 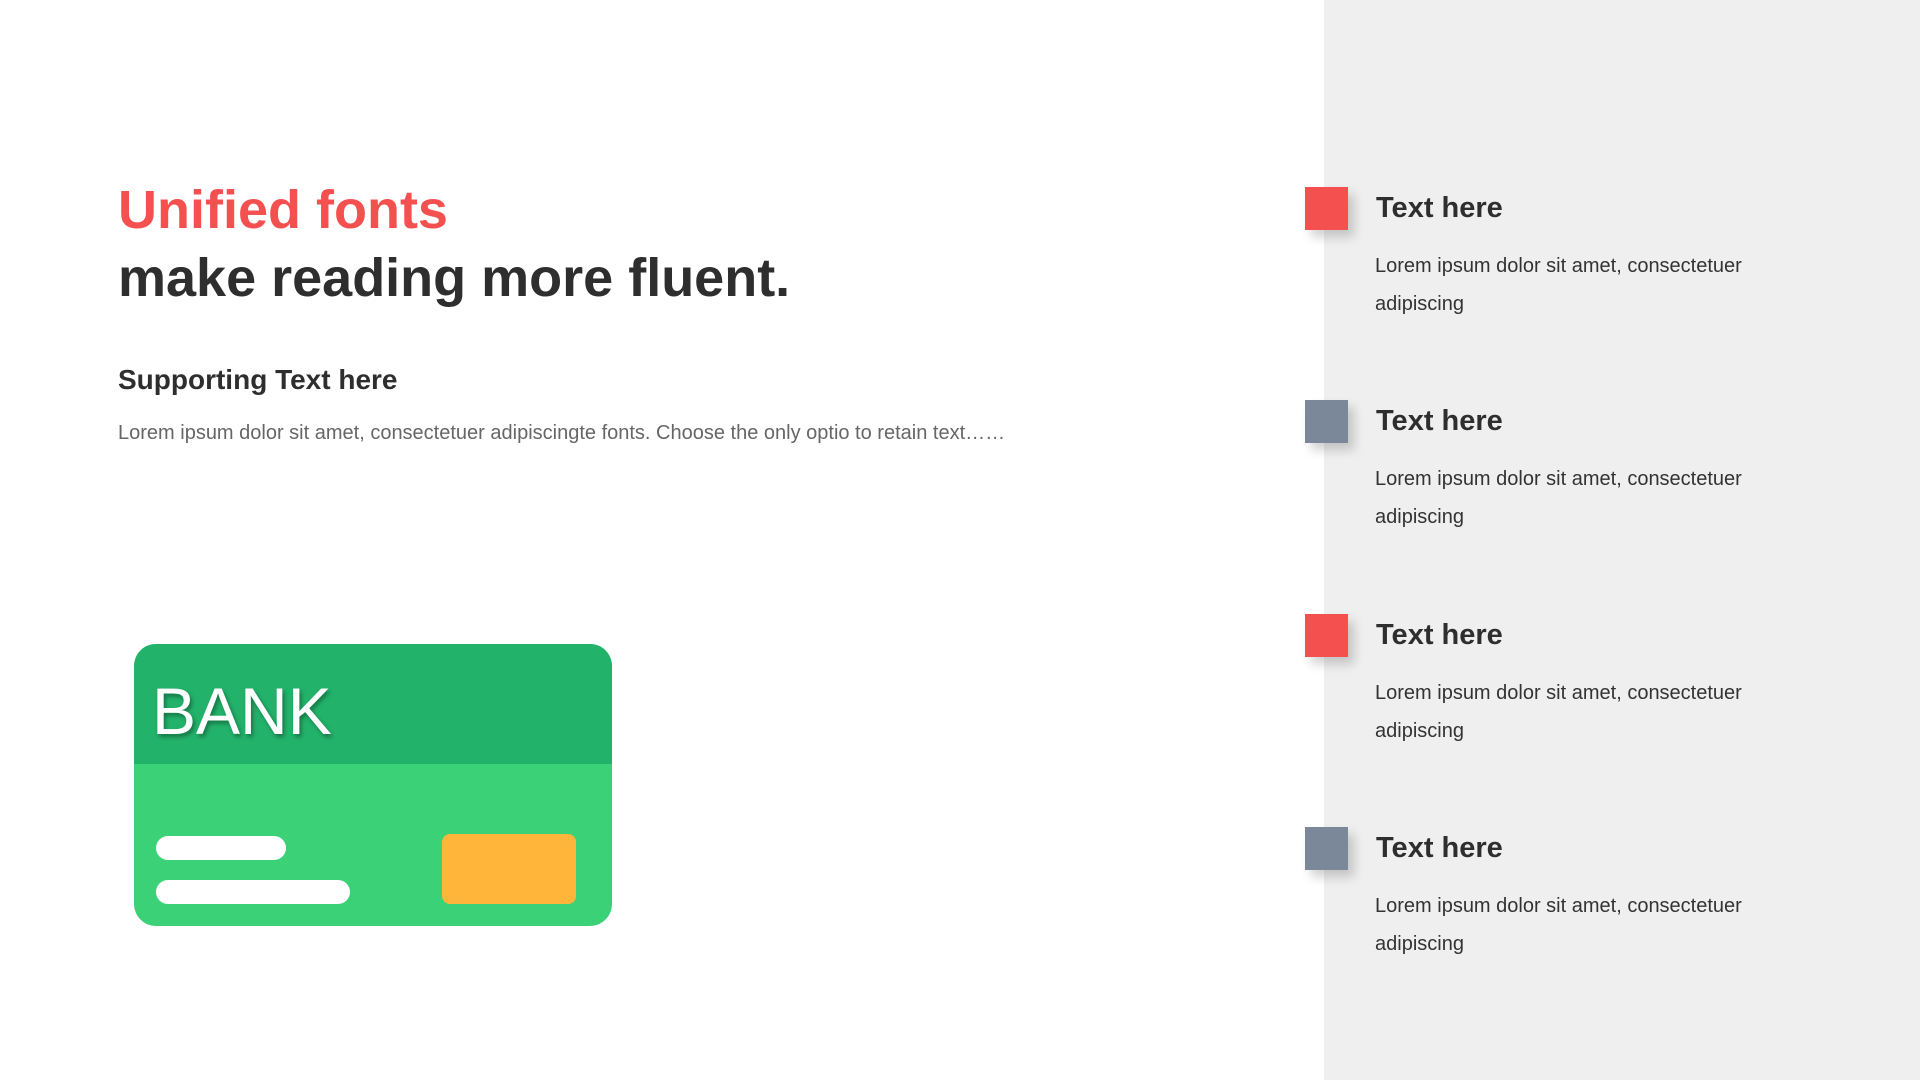 I want to click on title-accent: Unified fonts, so click(x=283, y=210).